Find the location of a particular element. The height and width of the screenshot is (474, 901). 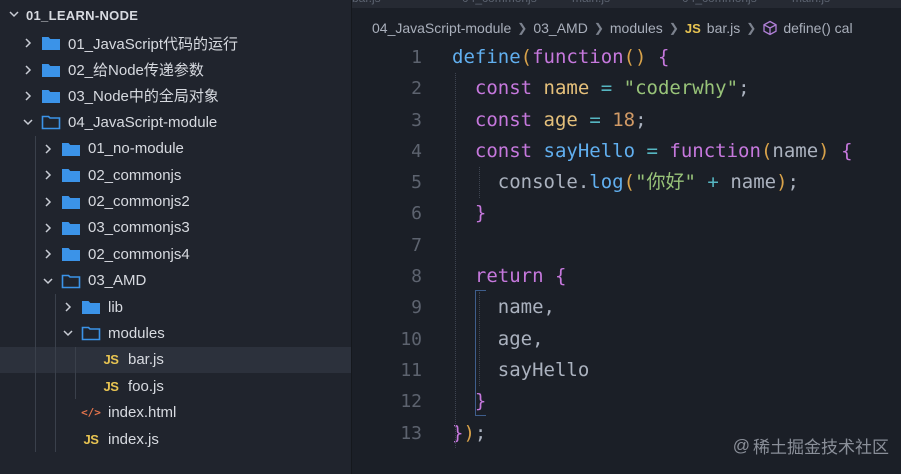

tree-folder-item: 04_JavaScript-module is located at coordinates (175, 122).